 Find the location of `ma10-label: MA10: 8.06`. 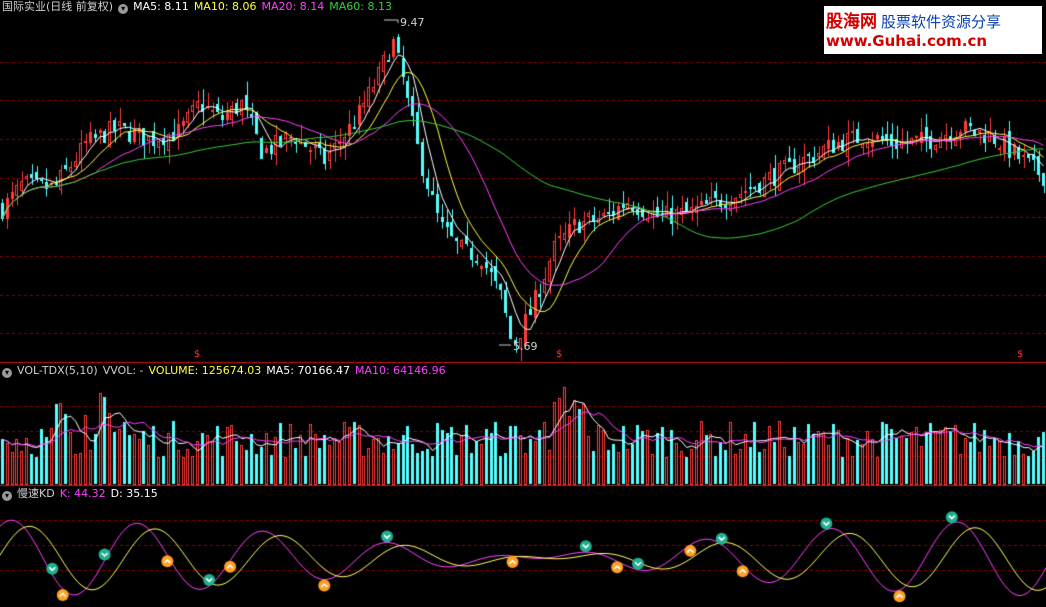

ma10-label: MA10: 8.06 is located at coordinates (225, 6).